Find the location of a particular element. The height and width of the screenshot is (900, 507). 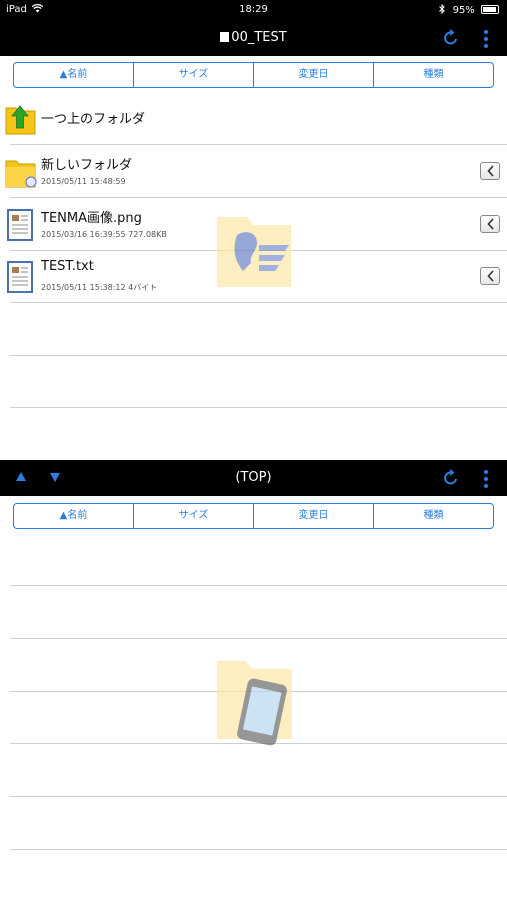

battery-icon is located at coordinates (490, 9).